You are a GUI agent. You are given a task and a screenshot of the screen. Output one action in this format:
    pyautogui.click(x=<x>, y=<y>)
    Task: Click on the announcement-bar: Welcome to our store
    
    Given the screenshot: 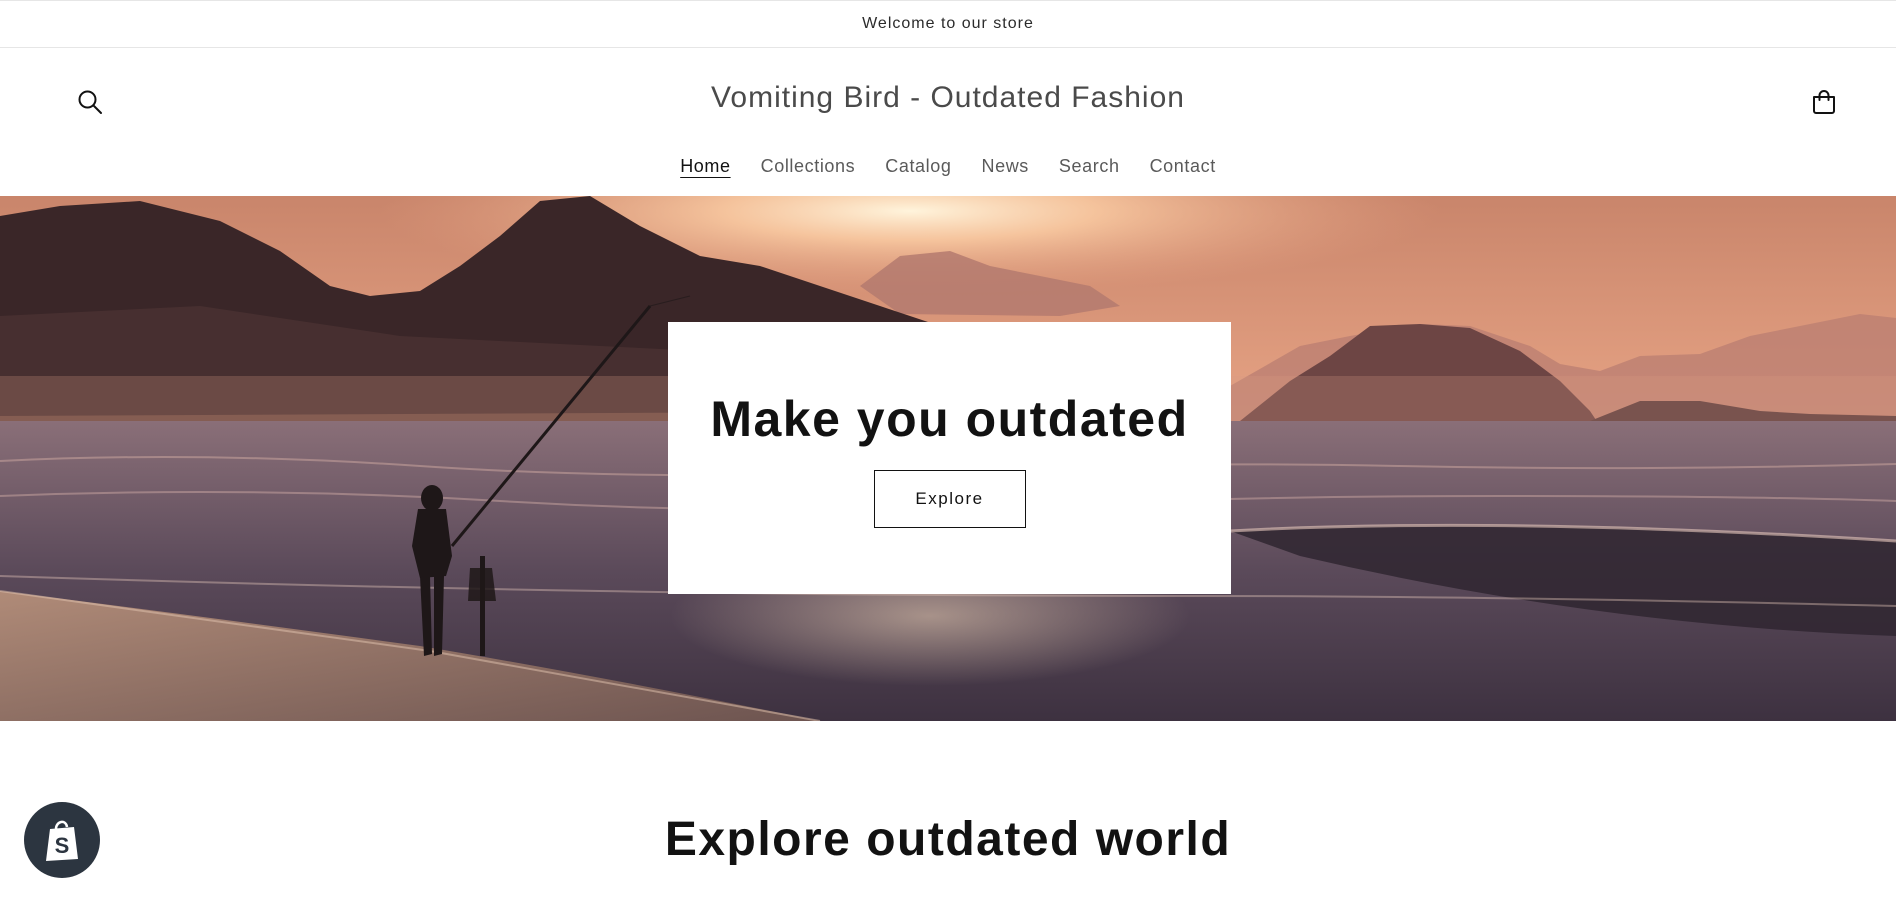 What is the action you would take?
    pyautogui.click(x=948, y=24)
    